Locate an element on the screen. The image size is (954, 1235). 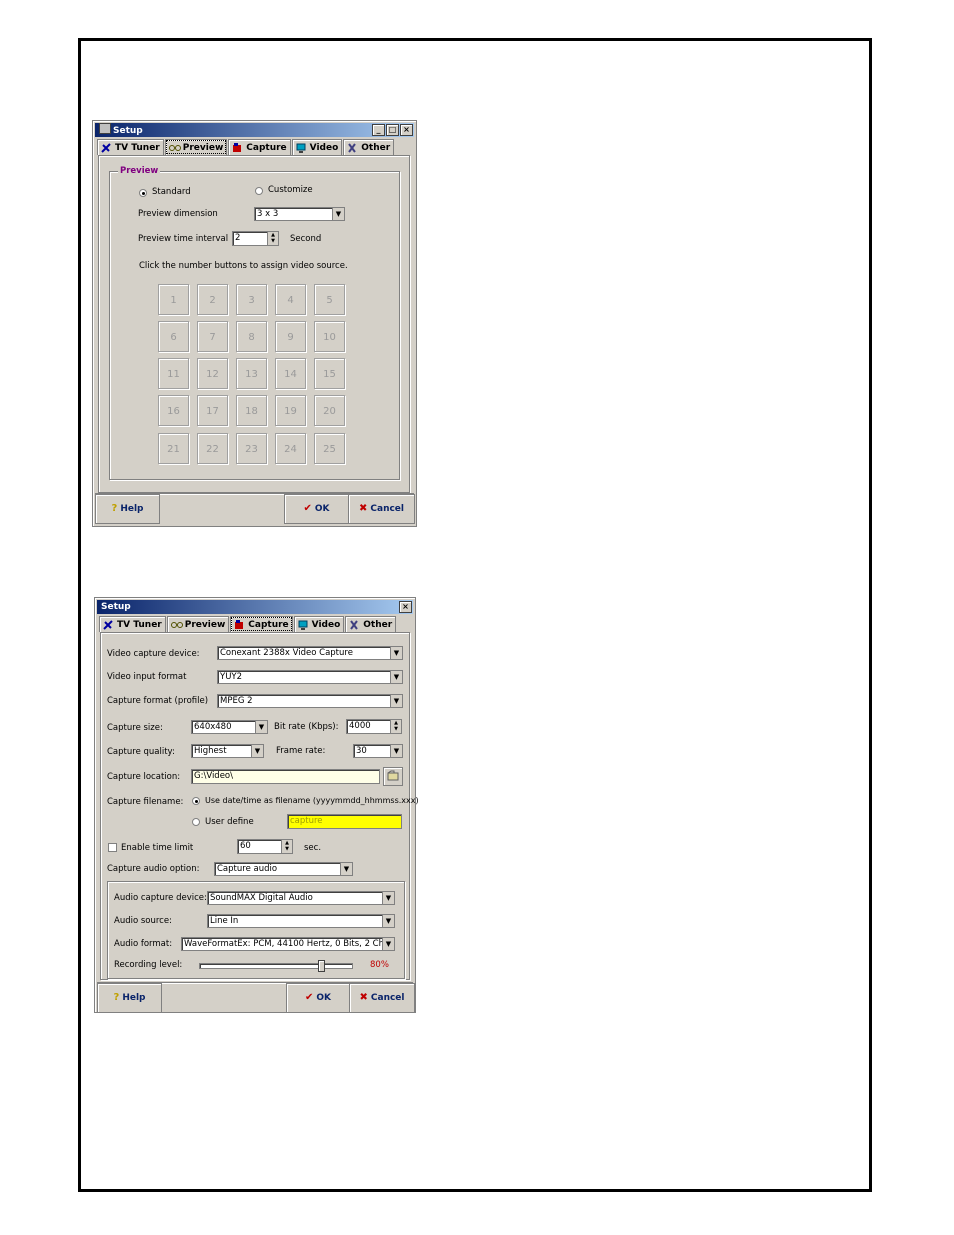
quality-dropdown: Highest ▼ is located at coordinates (227, 751).